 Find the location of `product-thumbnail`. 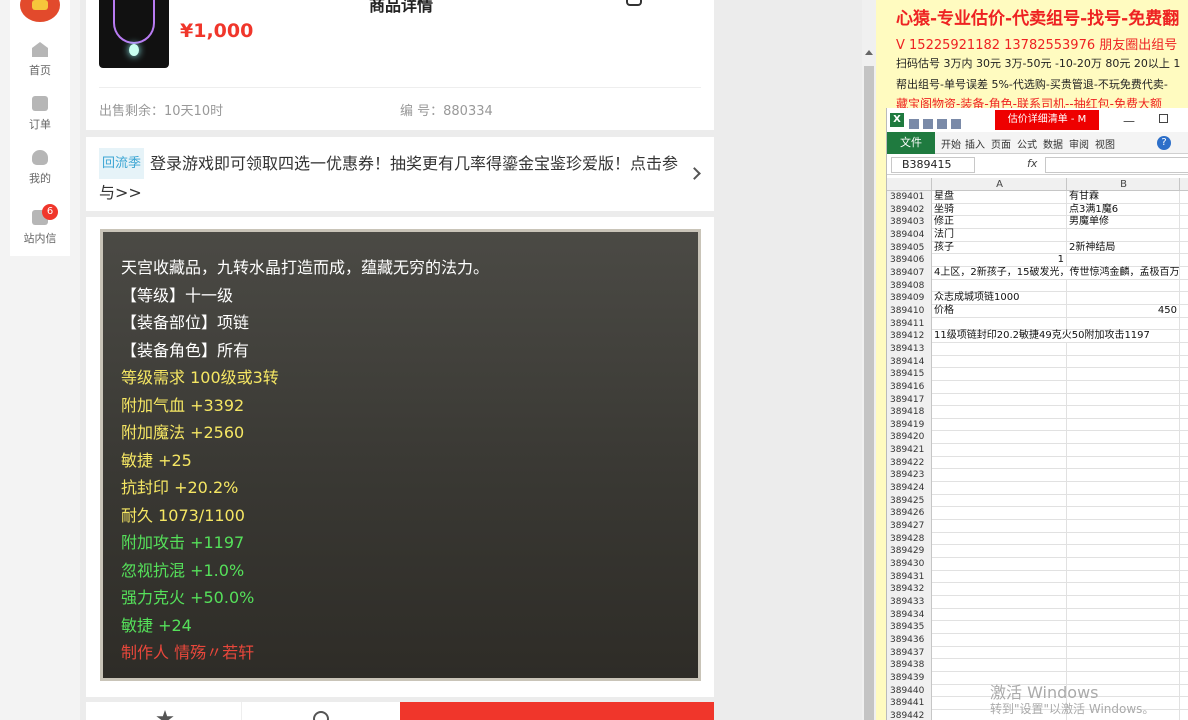

product-thumbnail is located at coordinates (134, 34).